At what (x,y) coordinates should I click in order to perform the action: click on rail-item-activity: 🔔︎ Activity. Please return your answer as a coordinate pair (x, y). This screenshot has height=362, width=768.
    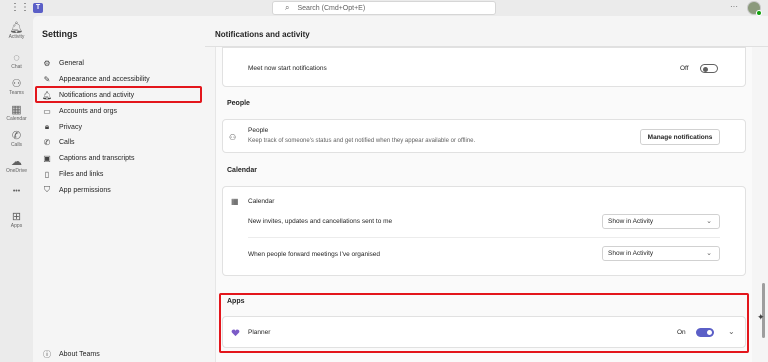
    Looking at the image, I should click on (16, 31).